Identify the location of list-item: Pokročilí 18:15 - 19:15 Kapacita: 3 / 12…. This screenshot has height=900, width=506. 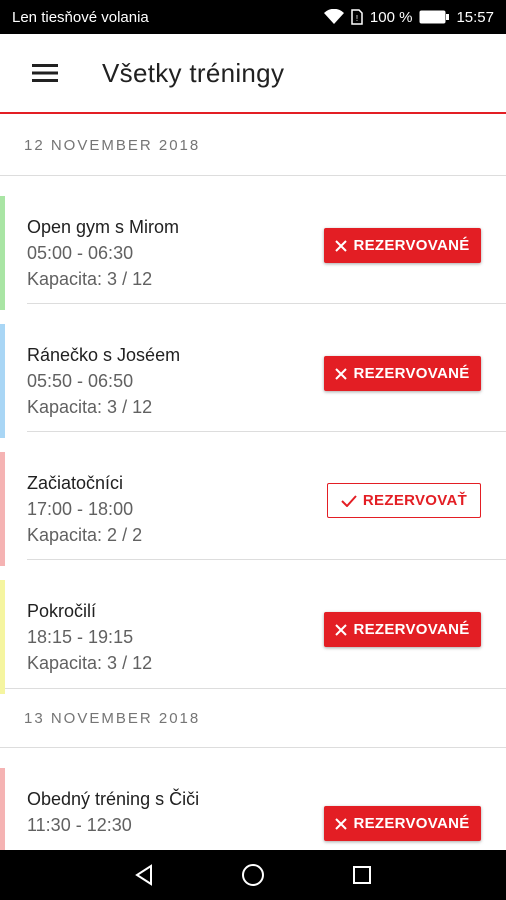
(253, 627).